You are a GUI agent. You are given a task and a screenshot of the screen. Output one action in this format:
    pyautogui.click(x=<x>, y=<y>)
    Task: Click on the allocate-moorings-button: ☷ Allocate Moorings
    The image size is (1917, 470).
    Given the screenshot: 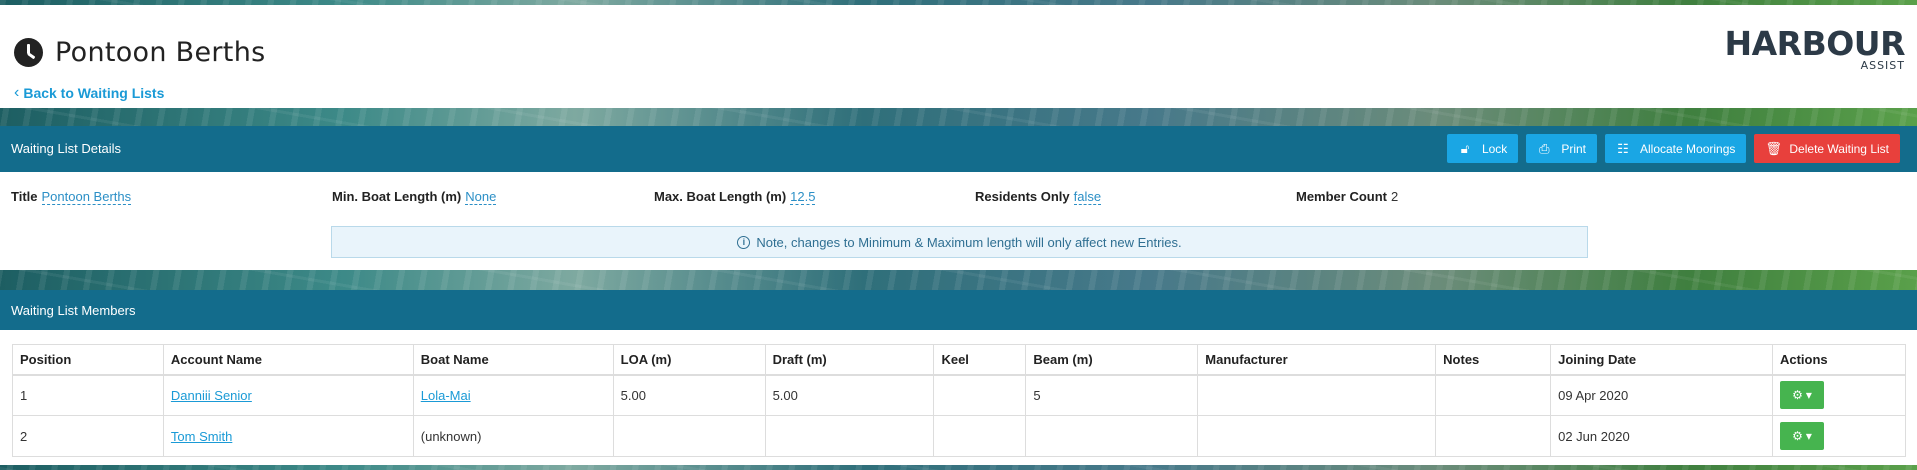 What is the action you would take?
    pyautogui.click(x=1676, y=148)
    